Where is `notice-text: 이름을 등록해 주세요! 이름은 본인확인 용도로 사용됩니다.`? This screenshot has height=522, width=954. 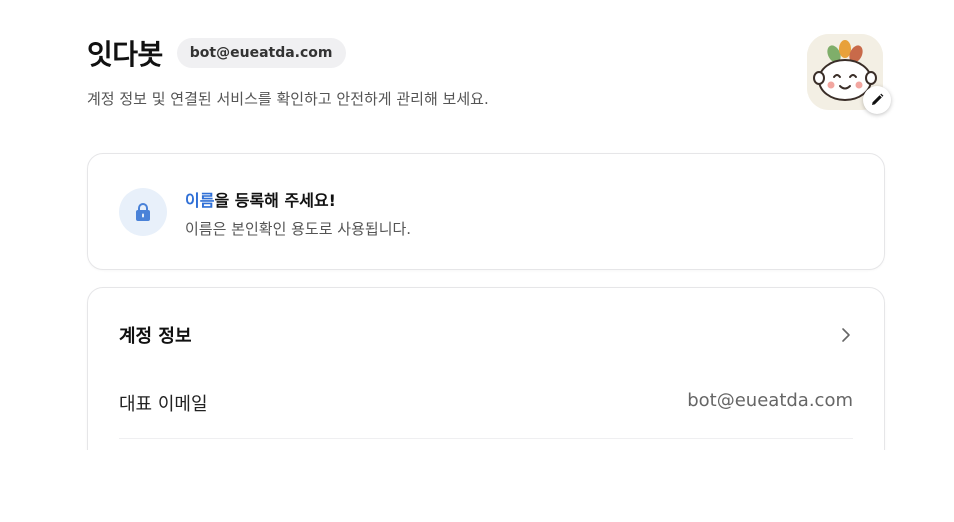
notice-text: 이름을 등록해 주세요! 이름은 본인확인 용도로 사용됩니다. is located at coordinates (298, 213).